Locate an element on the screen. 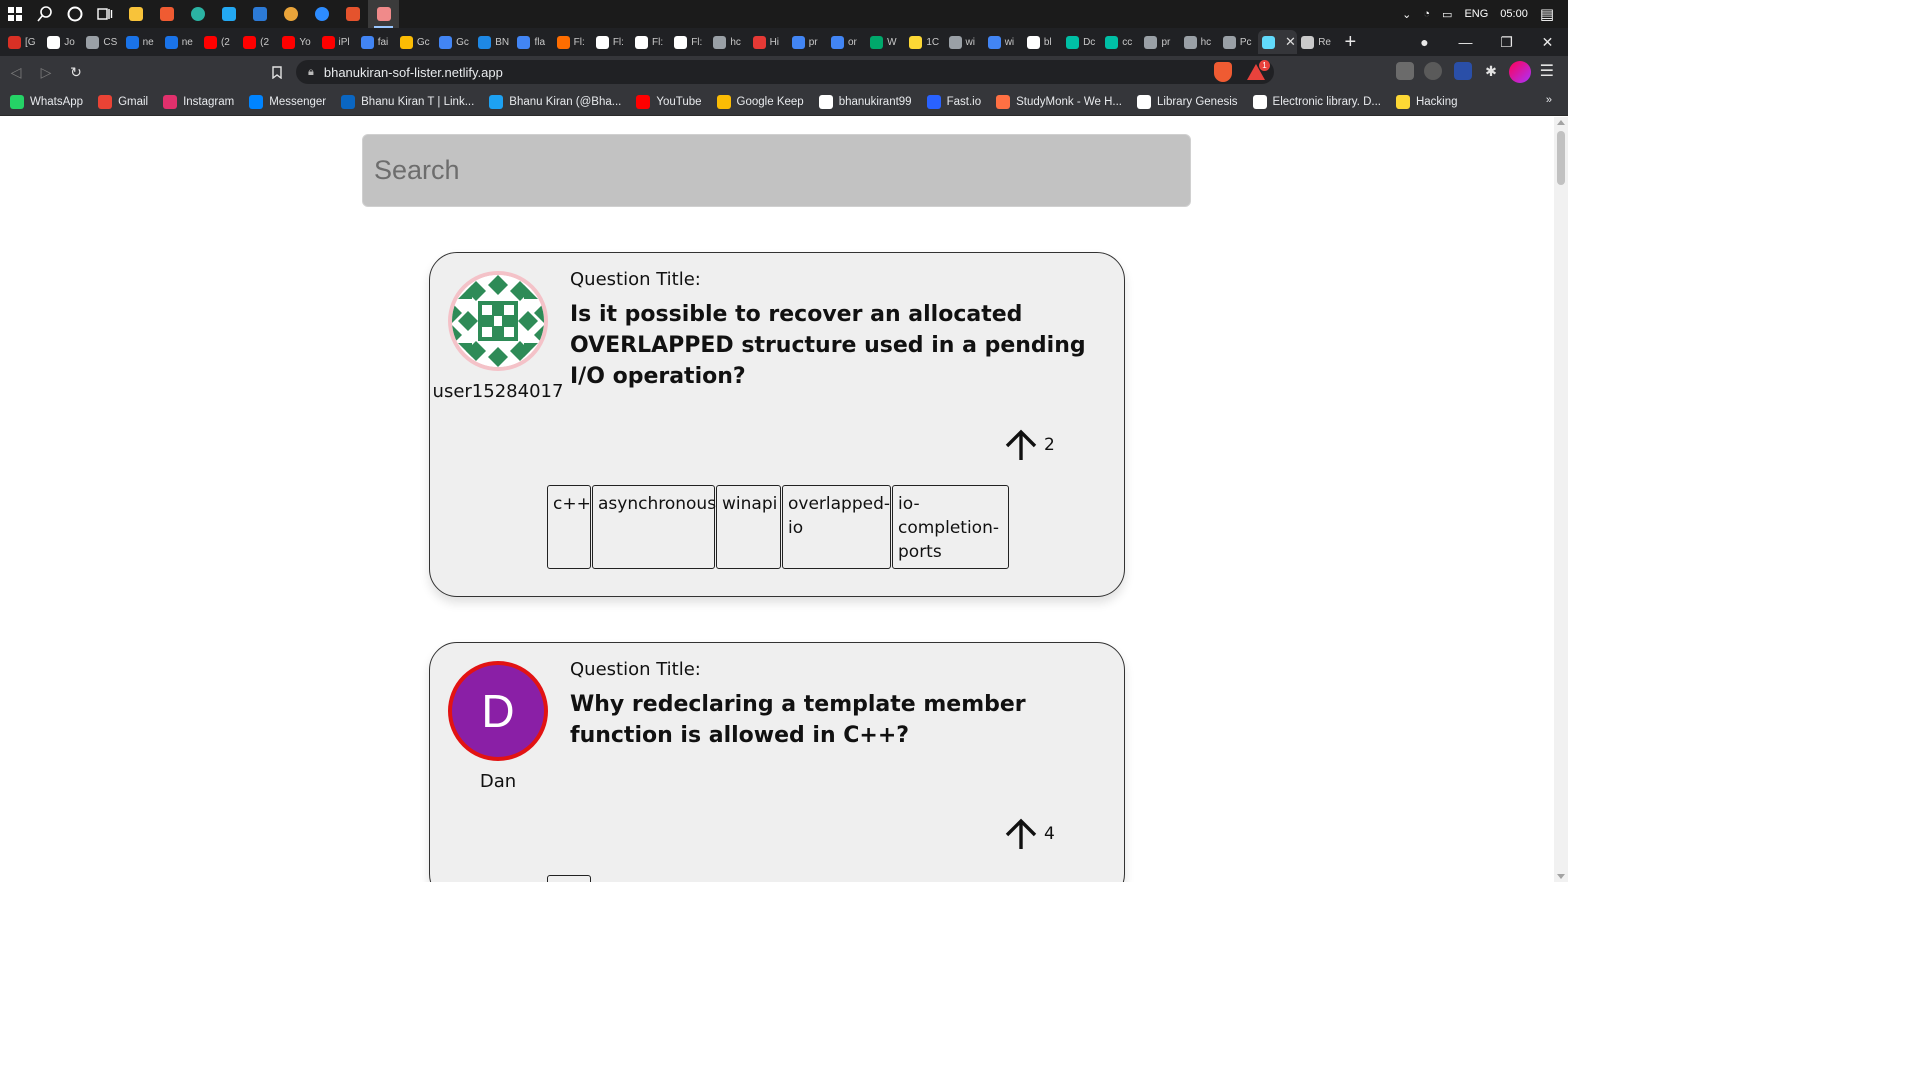 Image resolution: width=1920 pixels, height=1080 pixels. translate-extension-icon is located at coordinates (1463, 71).